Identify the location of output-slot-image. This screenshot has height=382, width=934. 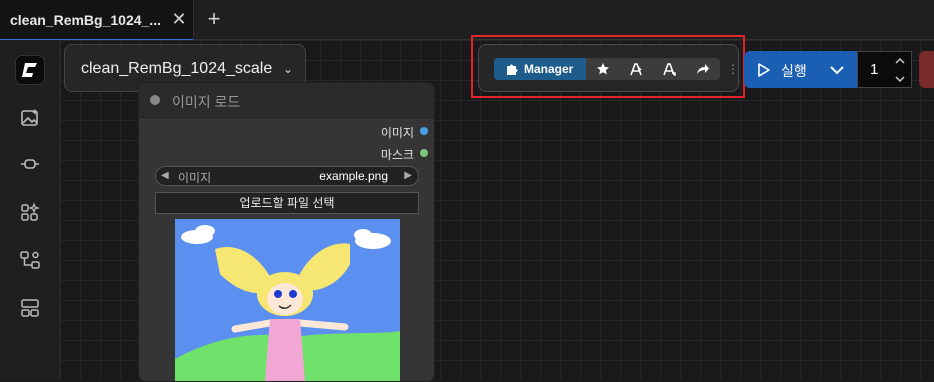
(424, 131).